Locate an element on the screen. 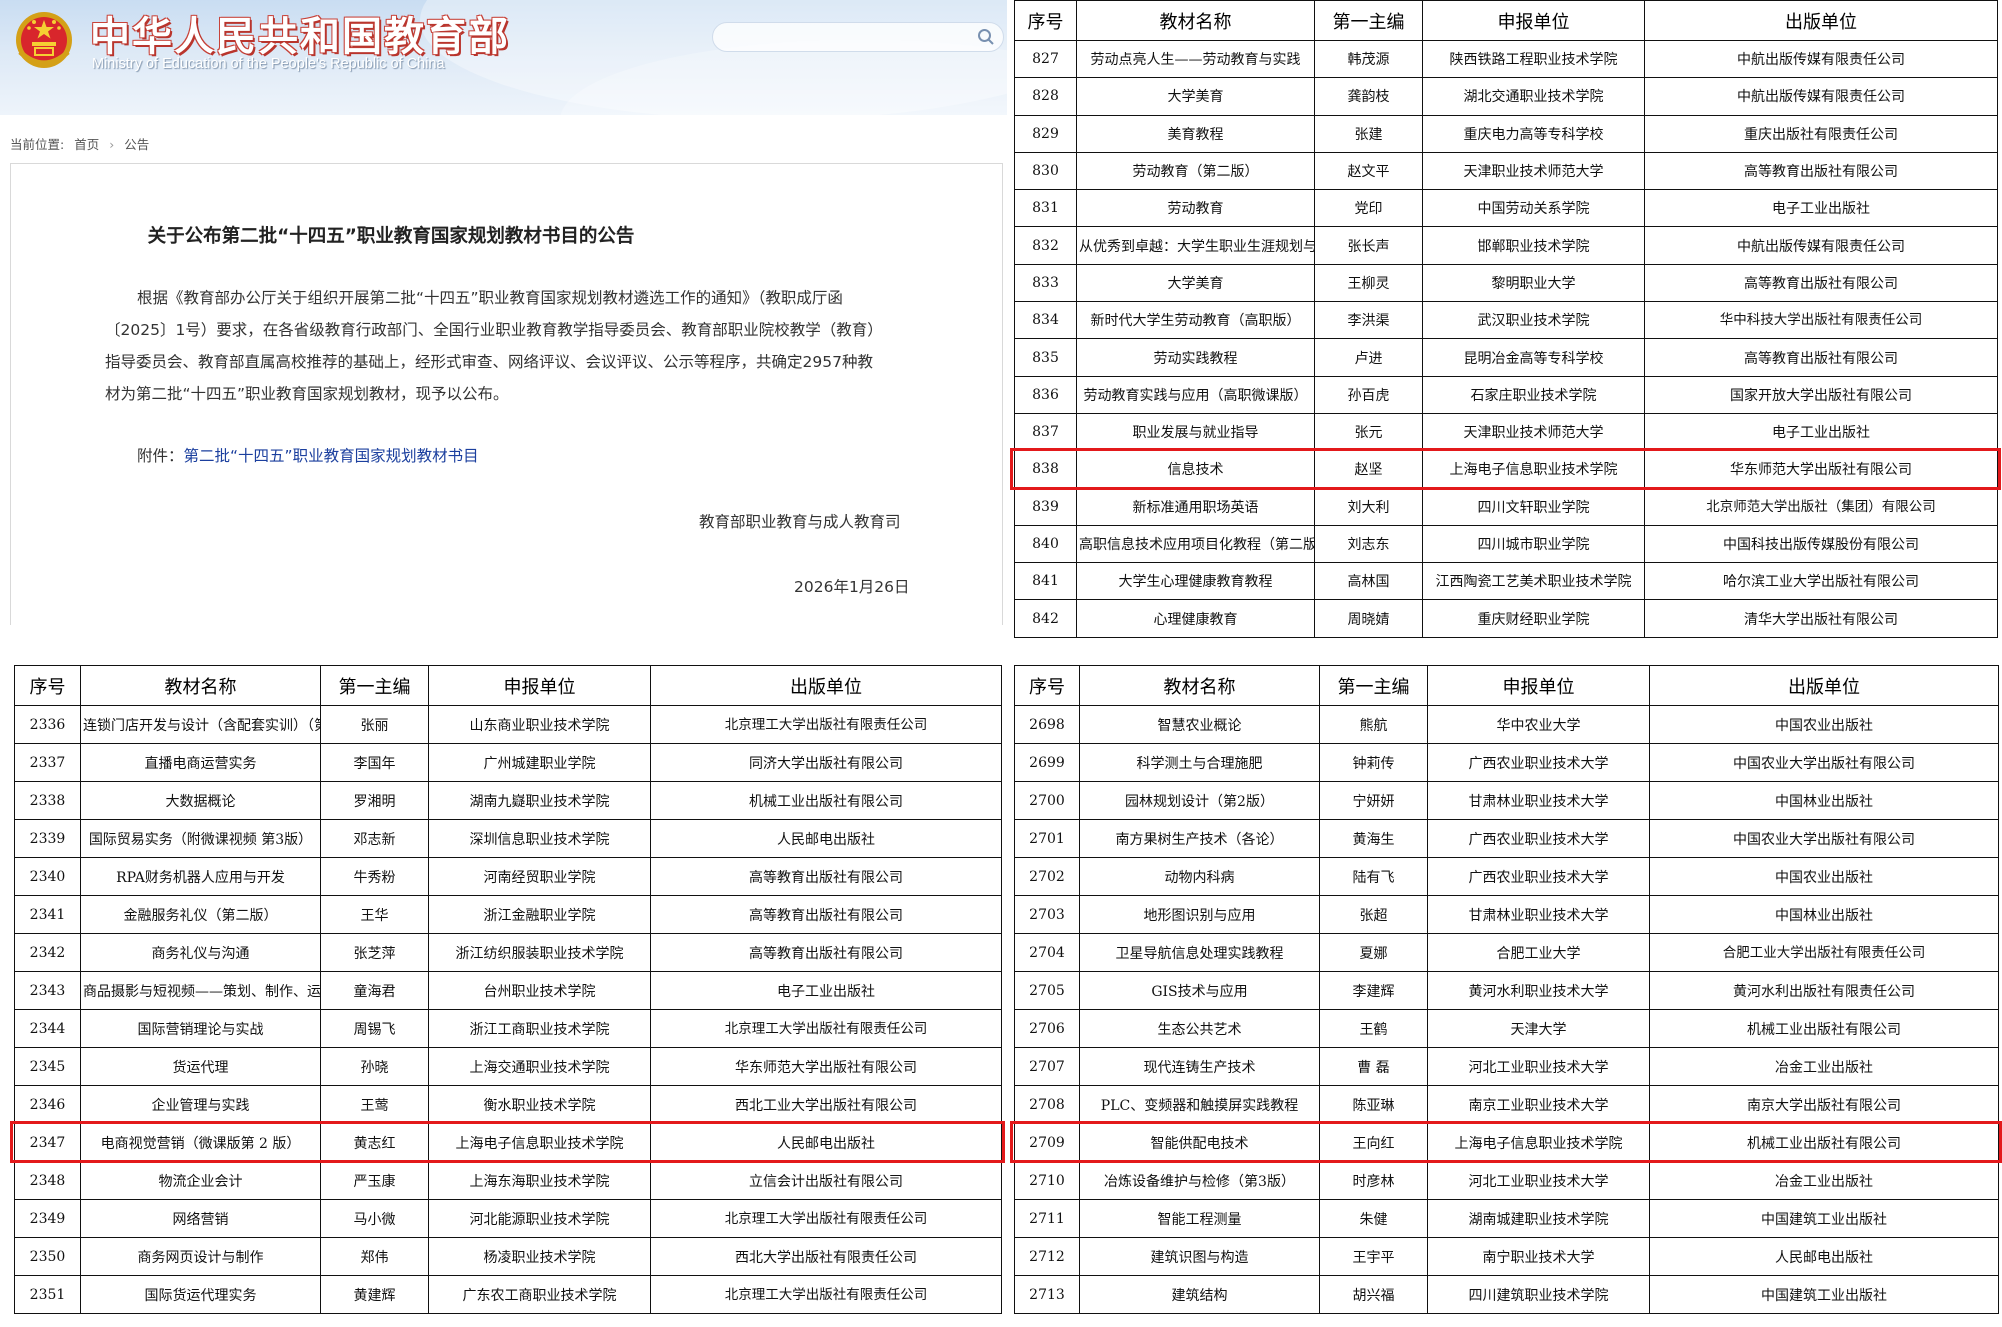  cell-title: 建筑识图与构造 is located at coordinates (1199, 1256).